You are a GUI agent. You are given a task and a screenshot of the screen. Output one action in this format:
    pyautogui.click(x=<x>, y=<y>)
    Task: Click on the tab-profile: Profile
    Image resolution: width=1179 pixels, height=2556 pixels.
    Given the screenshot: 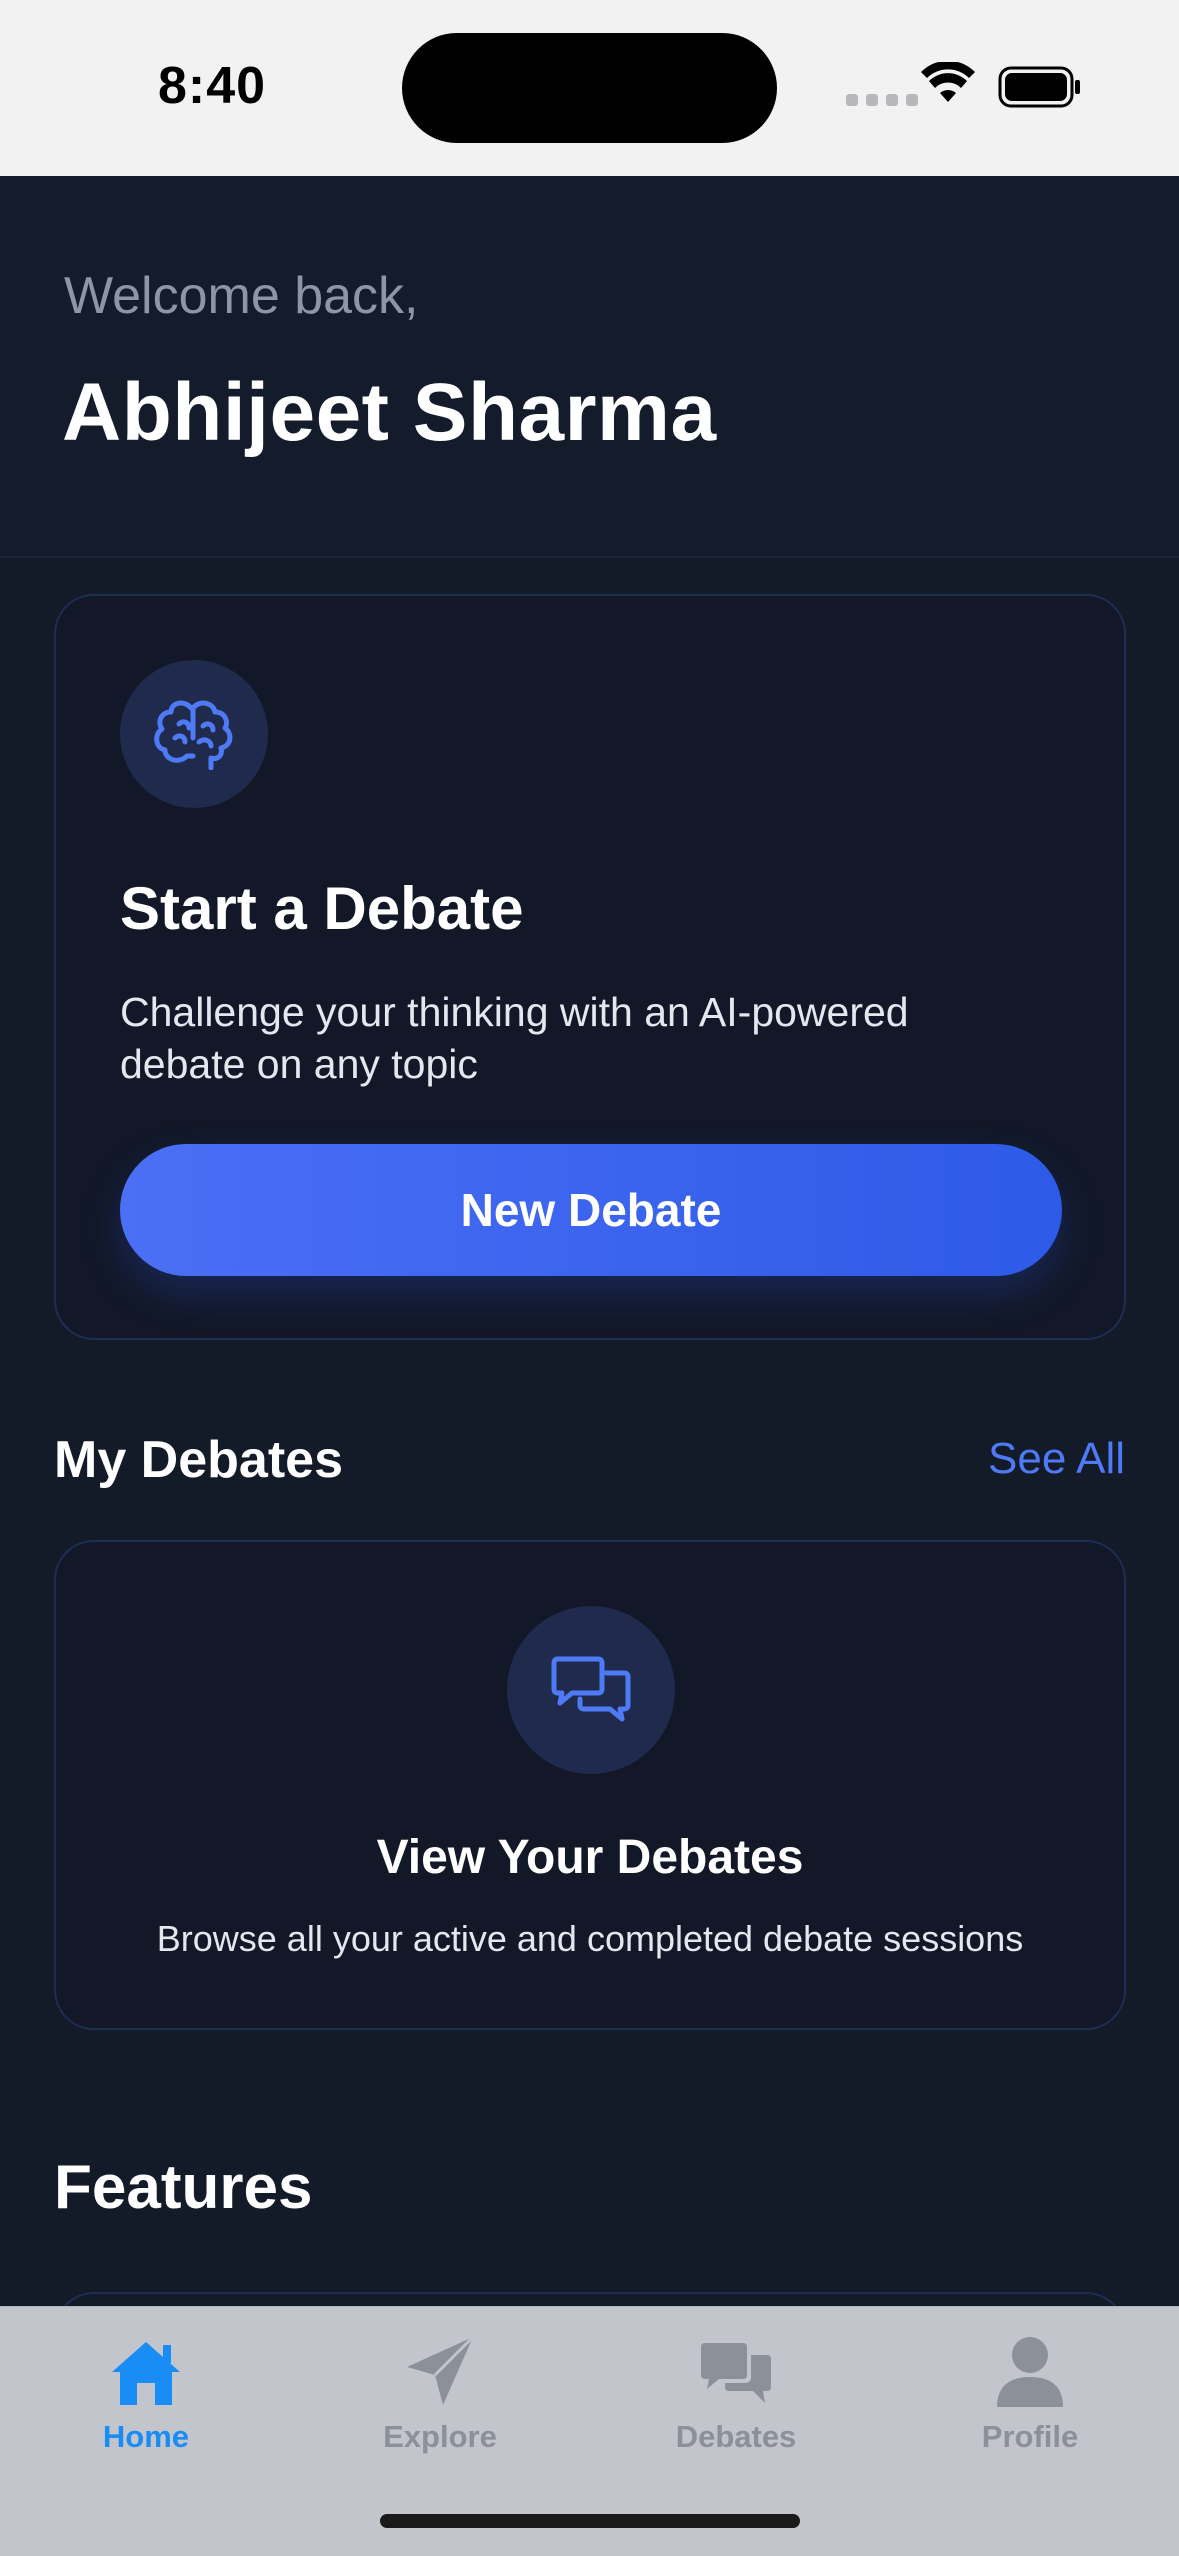 What is the action you would take?
    pyautogui.click(x=1030, y=2397)
    